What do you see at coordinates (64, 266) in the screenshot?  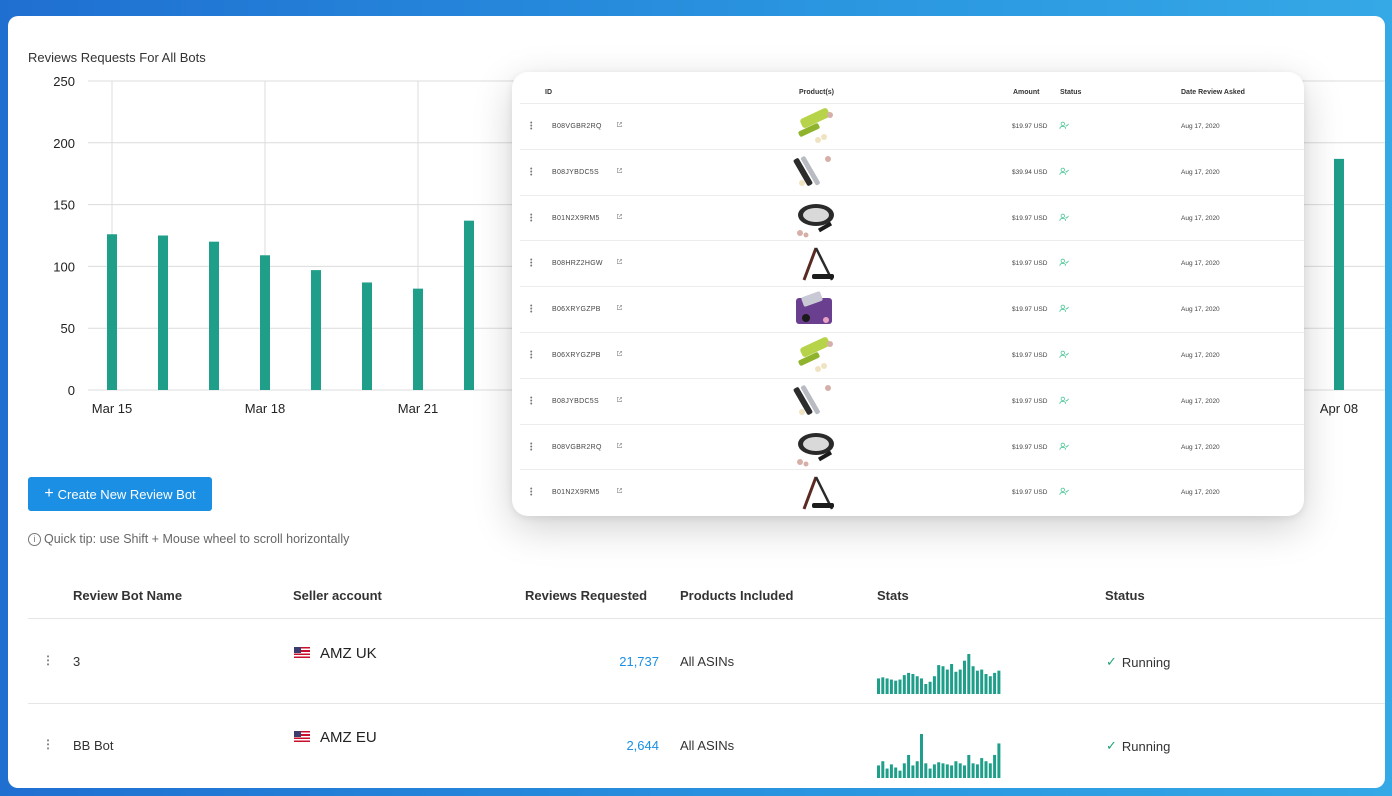 I see `y-tick-label: 100` at bounding box center [64, 266].